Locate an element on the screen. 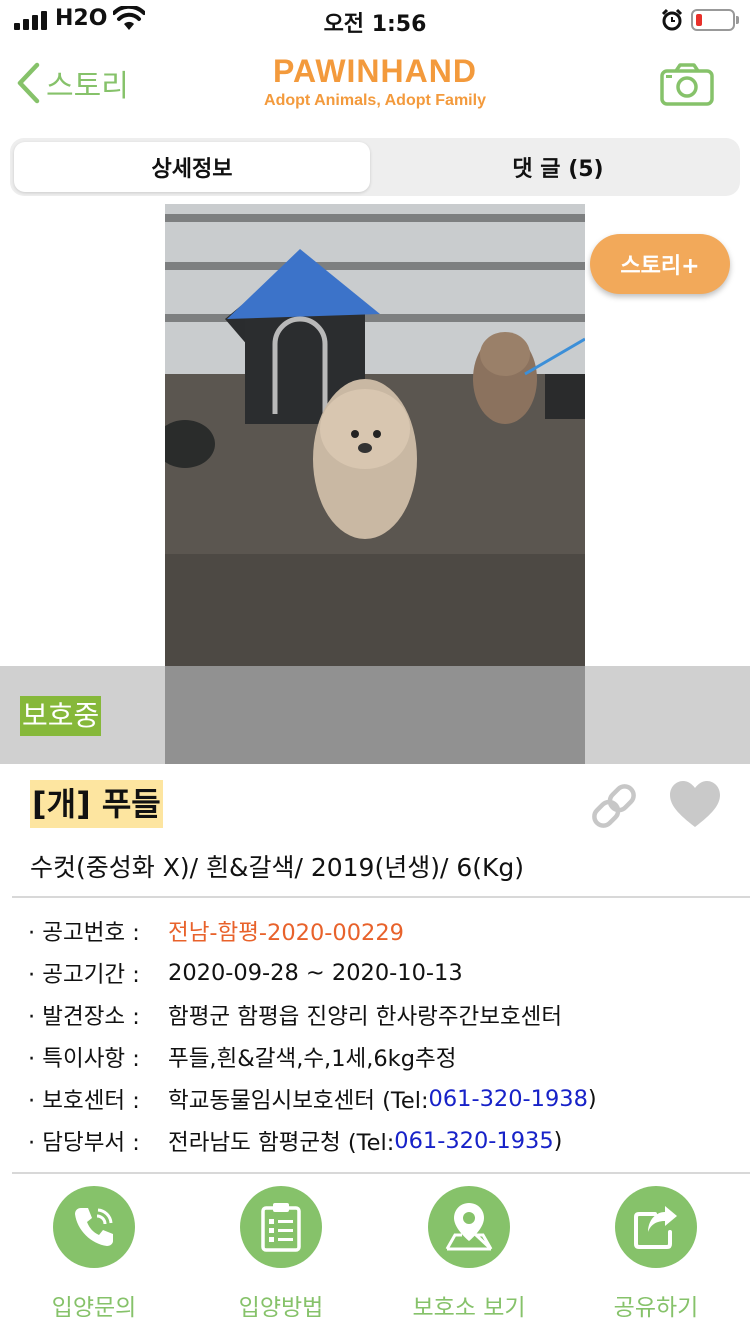  share-button: 공유하기 is located at coordinates (656, 1254).